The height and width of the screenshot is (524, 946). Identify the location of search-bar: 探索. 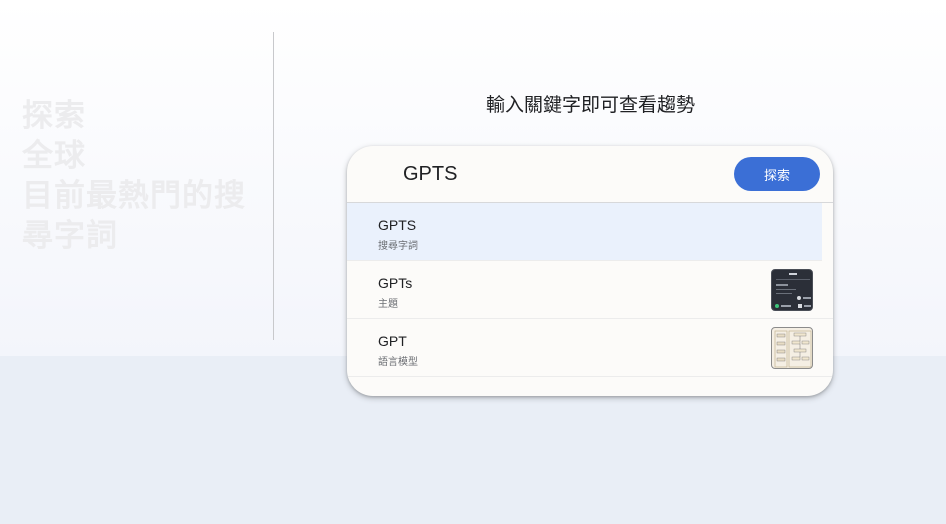
(590, 174).